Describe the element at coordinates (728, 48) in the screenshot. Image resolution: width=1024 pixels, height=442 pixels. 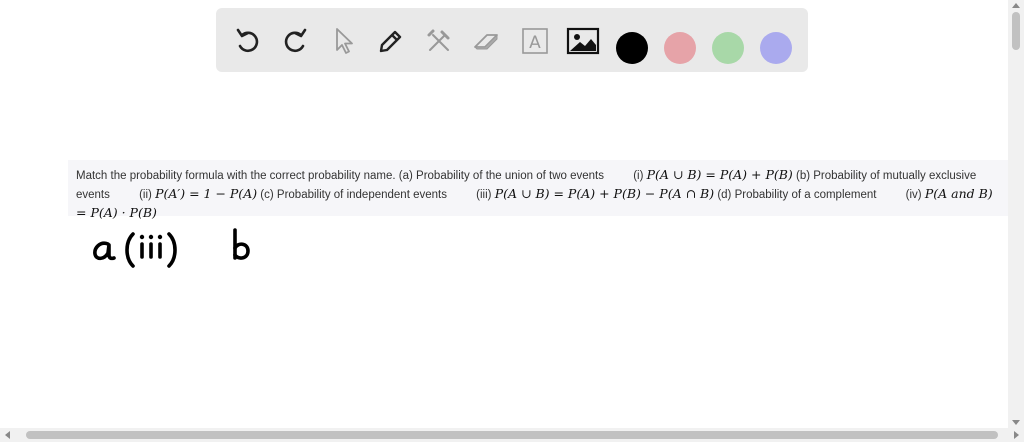
I see `color-green-swatch` at that location.